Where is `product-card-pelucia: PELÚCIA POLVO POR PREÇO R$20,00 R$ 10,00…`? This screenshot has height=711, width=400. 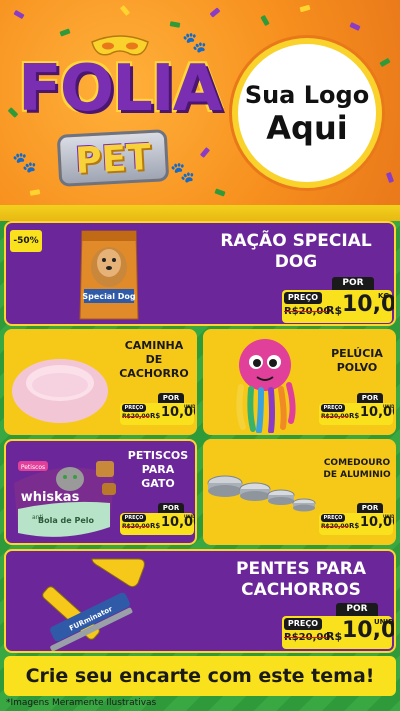 product-card-pelucia: PELÚCIA POLVO POR PREÇO R$20,00 R$ 10,00… is located at coordinates (299, 382).